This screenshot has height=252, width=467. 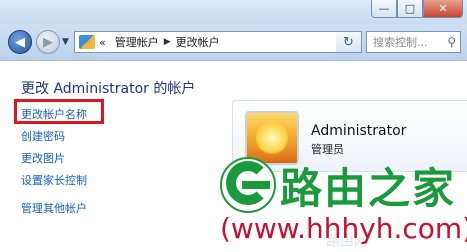 What do you see at coordinates (102, 42) in the screenshot?
I see `breadcrumb-prefix: «` at bounding box center [102, 42].